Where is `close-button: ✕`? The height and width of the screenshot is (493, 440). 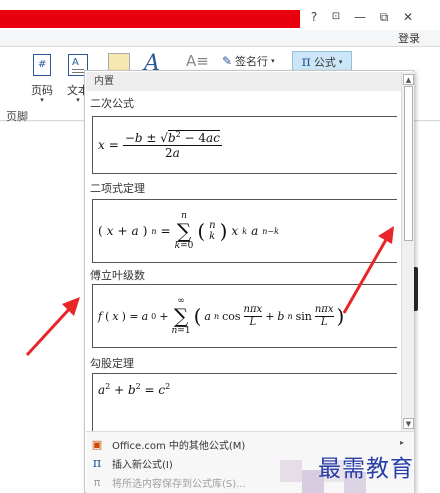
close-button: ✕ is located at coordinates (408, 17).